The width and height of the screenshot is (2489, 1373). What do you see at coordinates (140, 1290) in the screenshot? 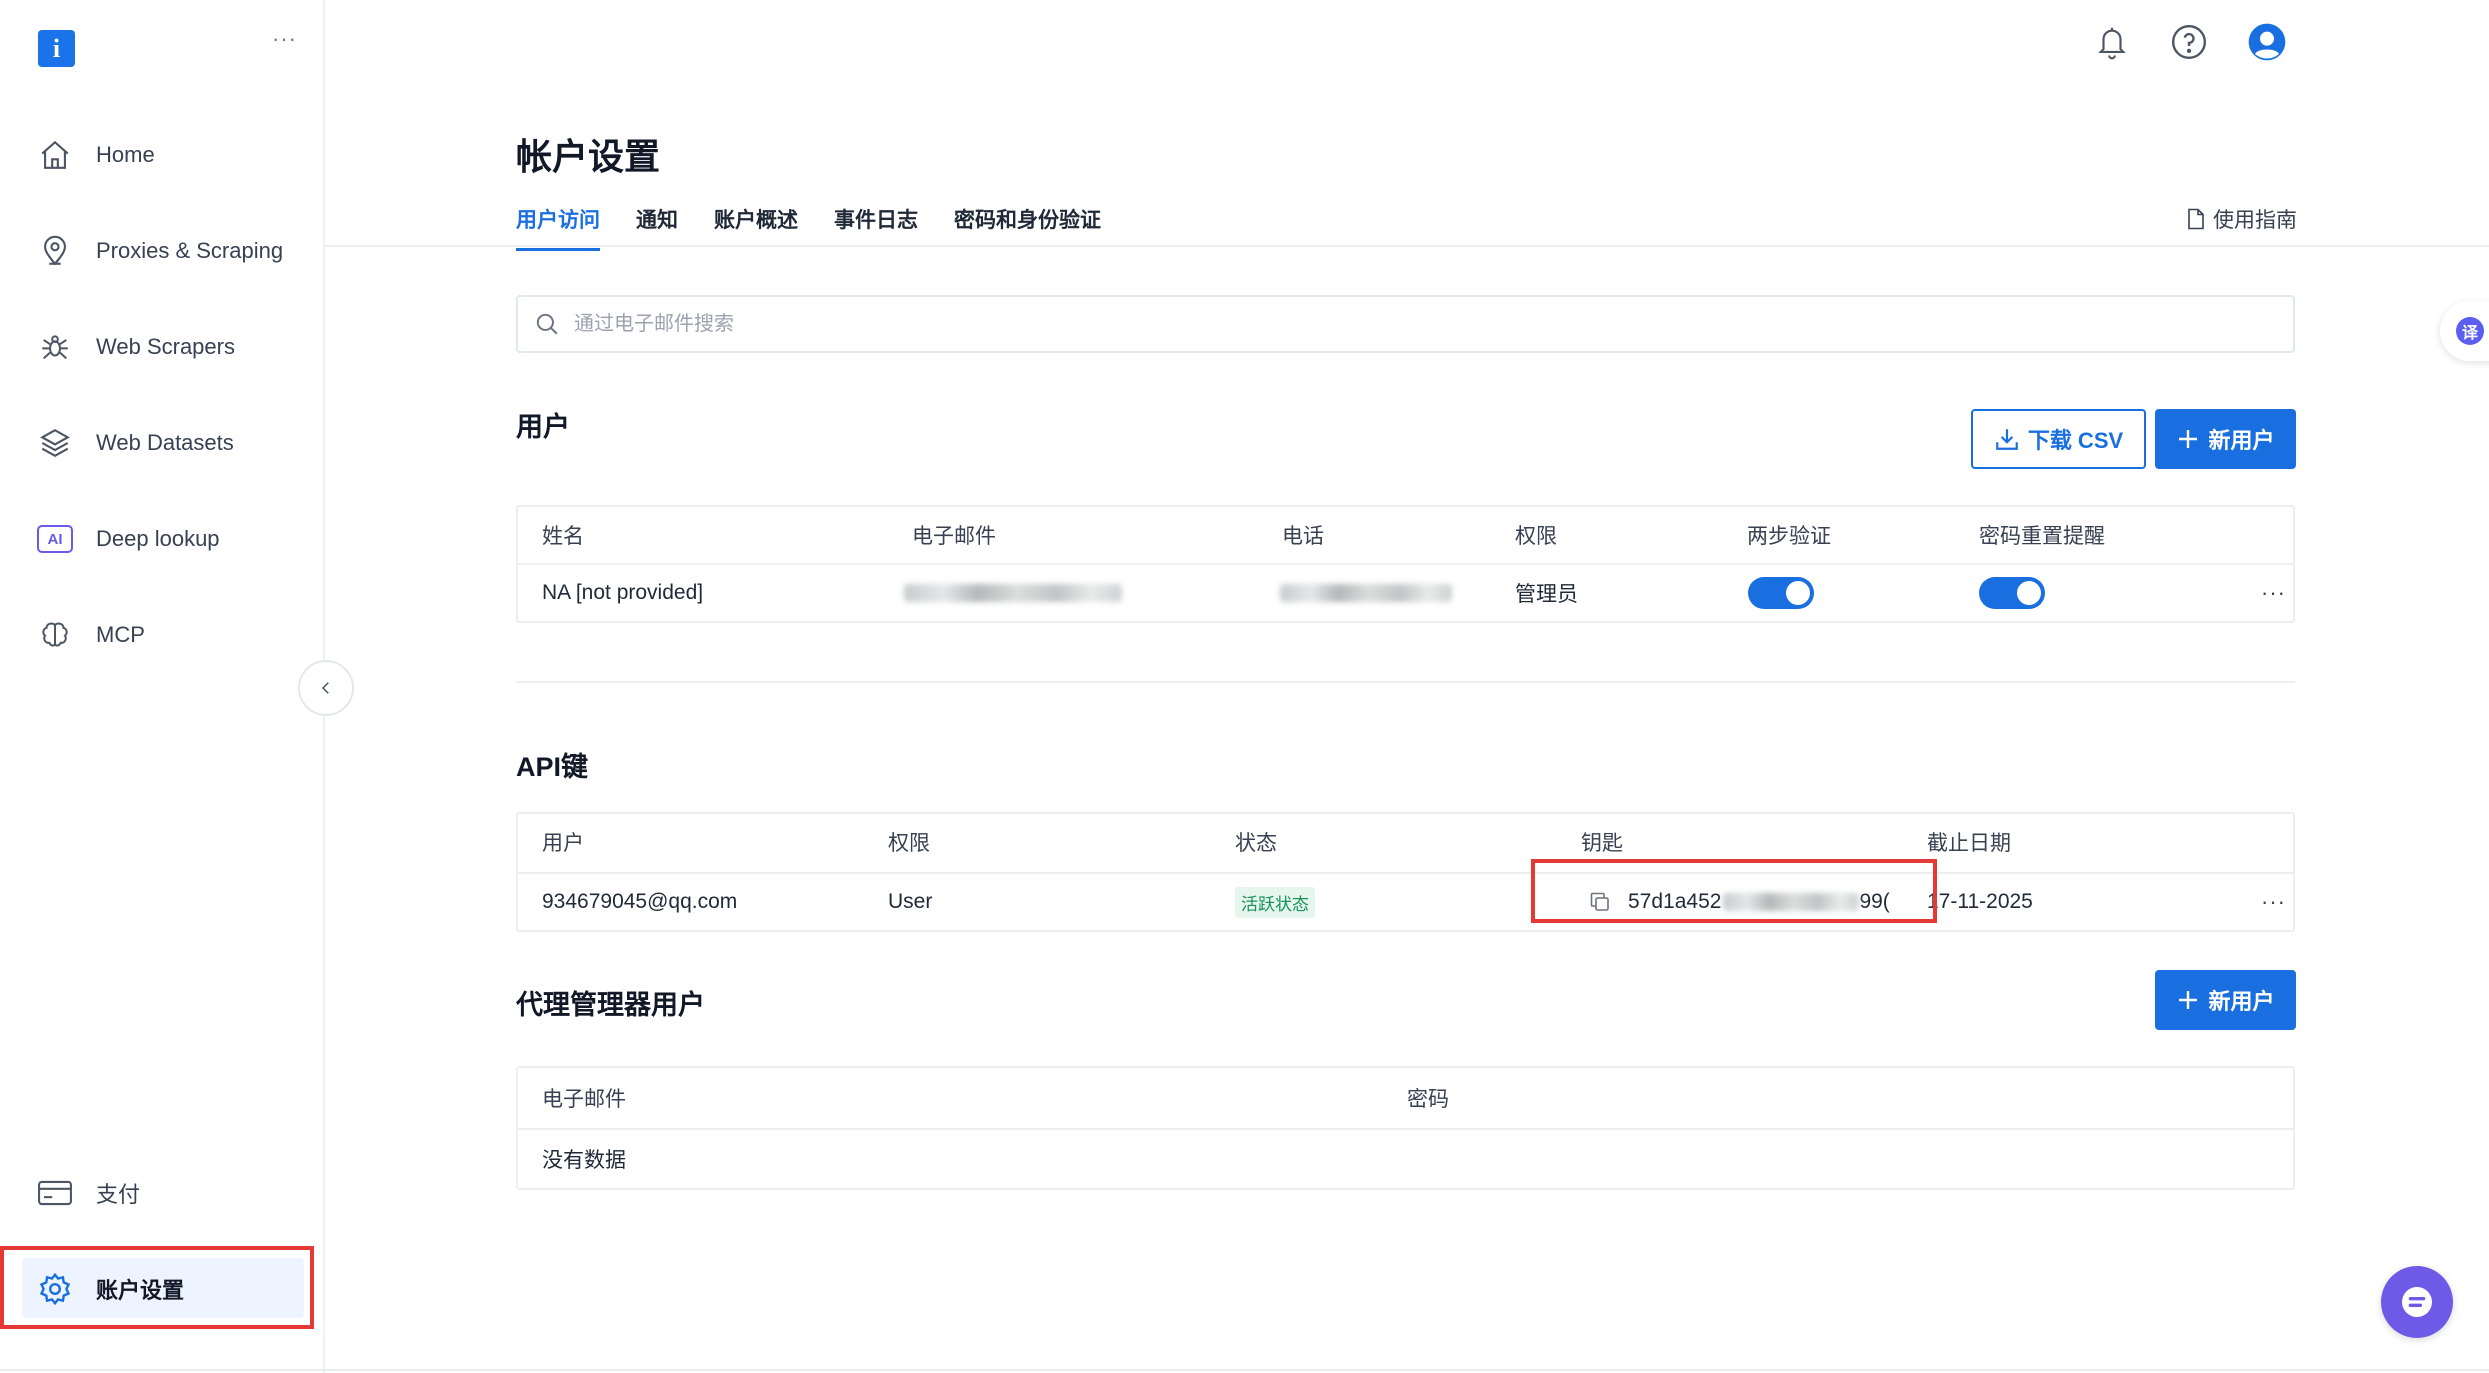
I see `sidebar-item-label: 账户设置` at bounding box center [140, 1290].